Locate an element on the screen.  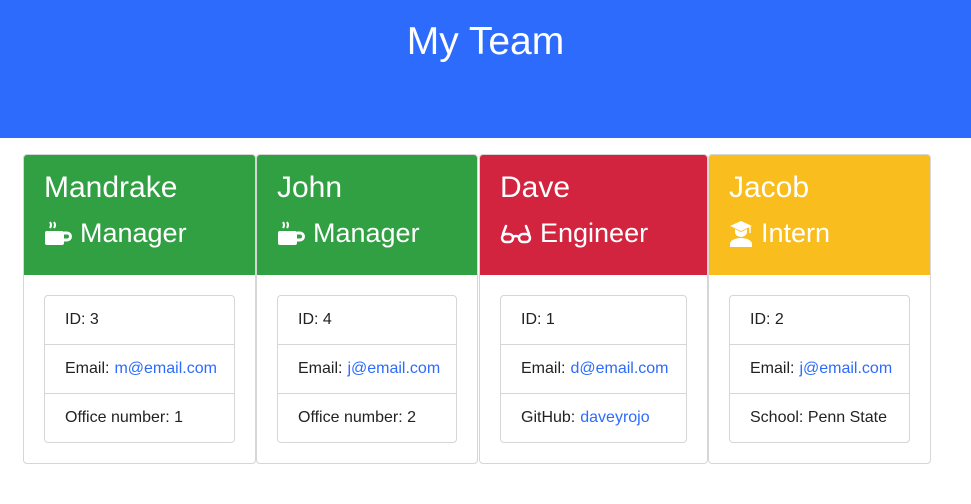
id-item: ID: 3 is located at coordinates (139, 320).